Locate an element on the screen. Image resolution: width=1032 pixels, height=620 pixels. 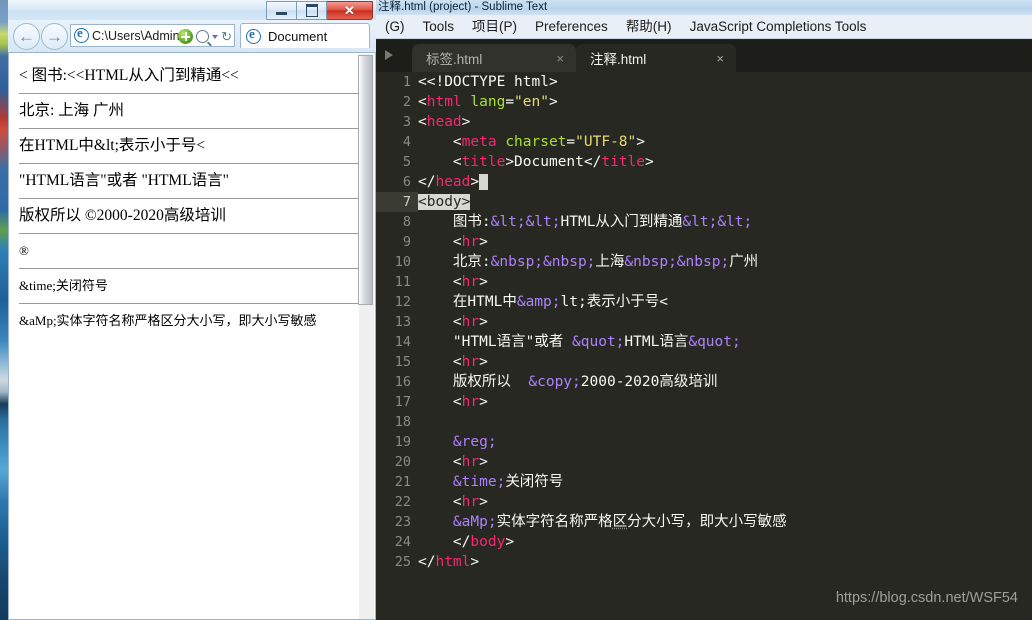
maximize-button is located at coordinates (312, 10).